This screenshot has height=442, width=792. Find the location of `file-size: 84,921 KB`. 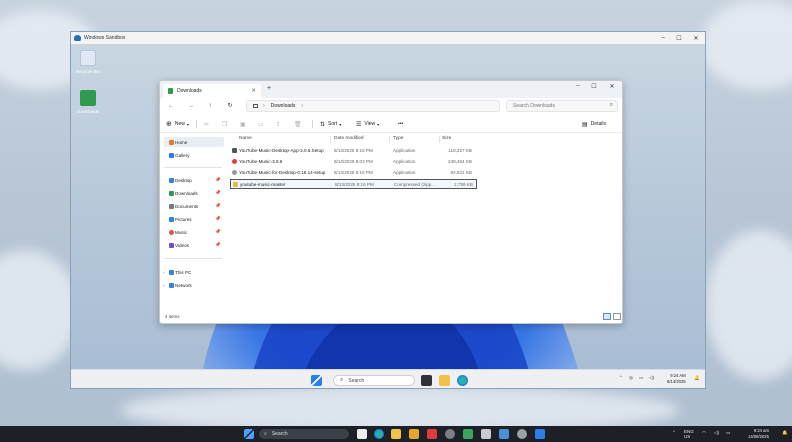

file-size: 84,921 KB is located at coordinates (461, 172).